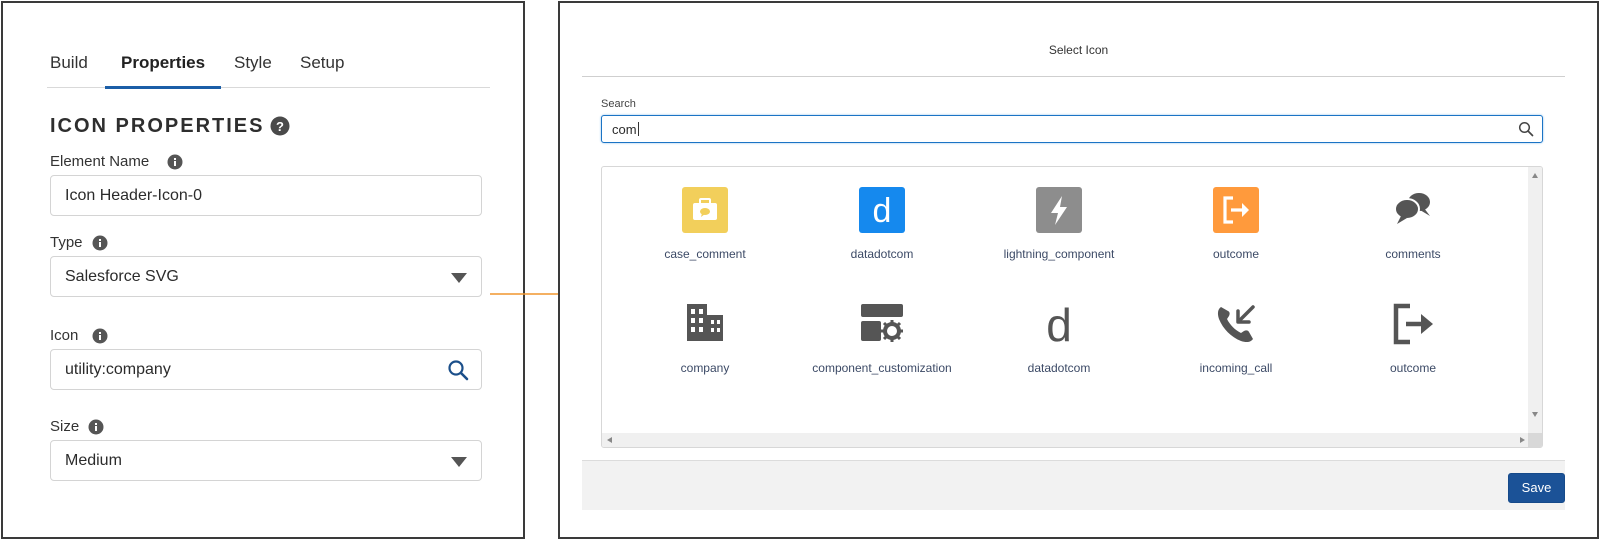  I want to click on save-button: Save, so click(1536, 488).